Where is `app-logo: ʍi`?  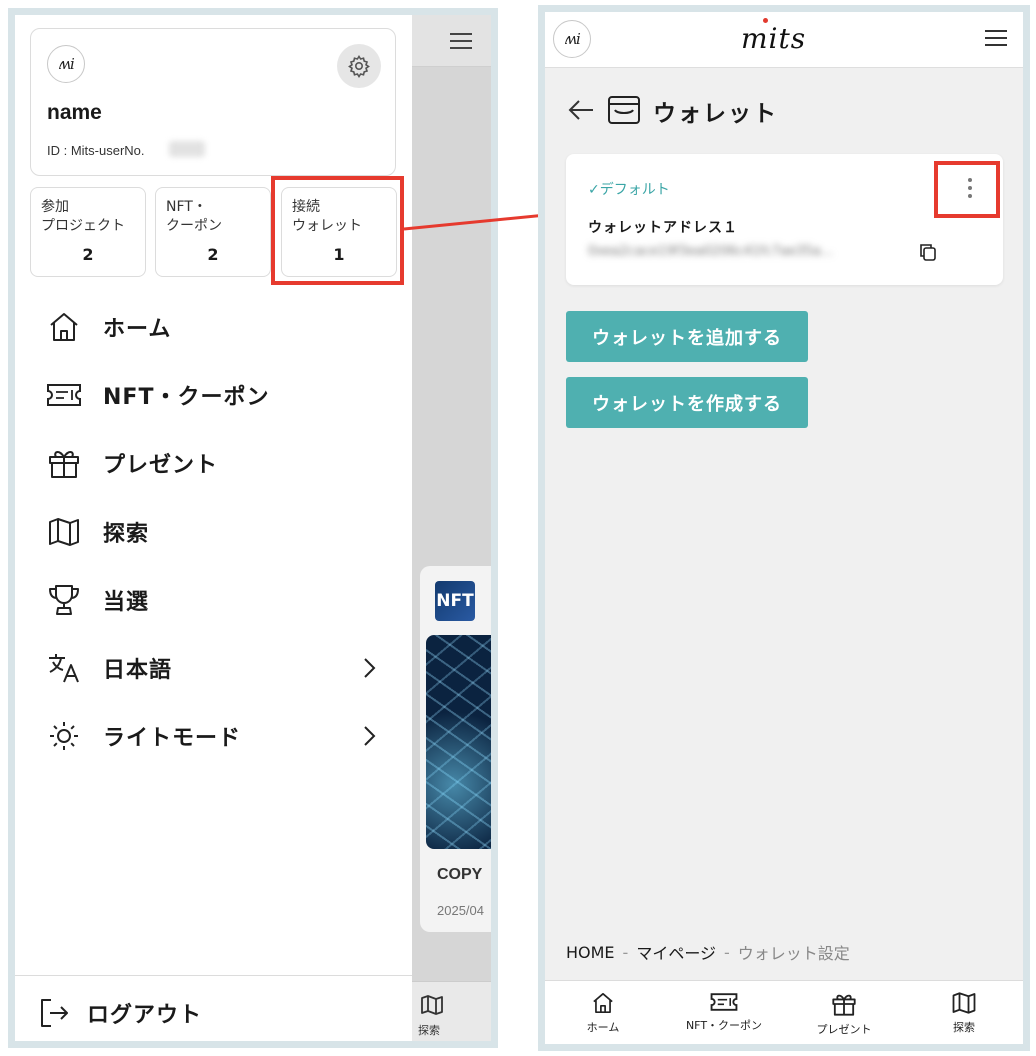 app-logo: ʍi is located at coordinates (572, 39).